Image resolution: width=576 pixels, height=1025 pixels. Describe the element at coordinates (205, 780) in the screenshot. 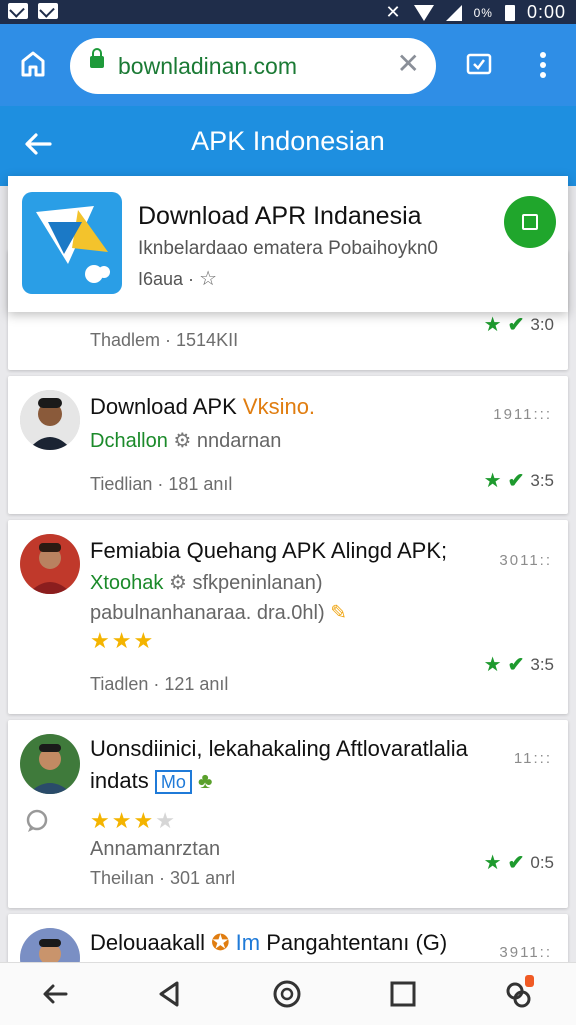

I see `leaf-icon: ♣` at that location.